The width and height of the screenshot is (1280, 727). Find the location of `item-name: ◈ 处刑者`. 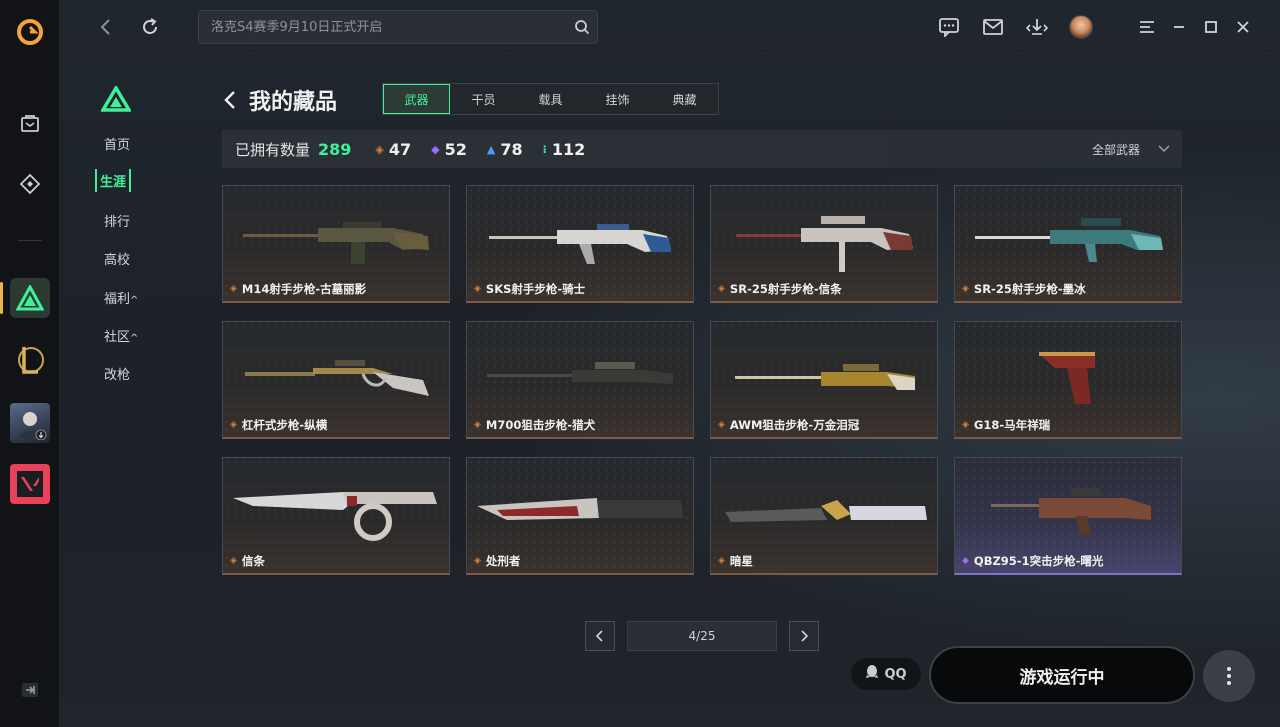

item-name: ◈ 处刑者 is located at coordinates (497, 561).